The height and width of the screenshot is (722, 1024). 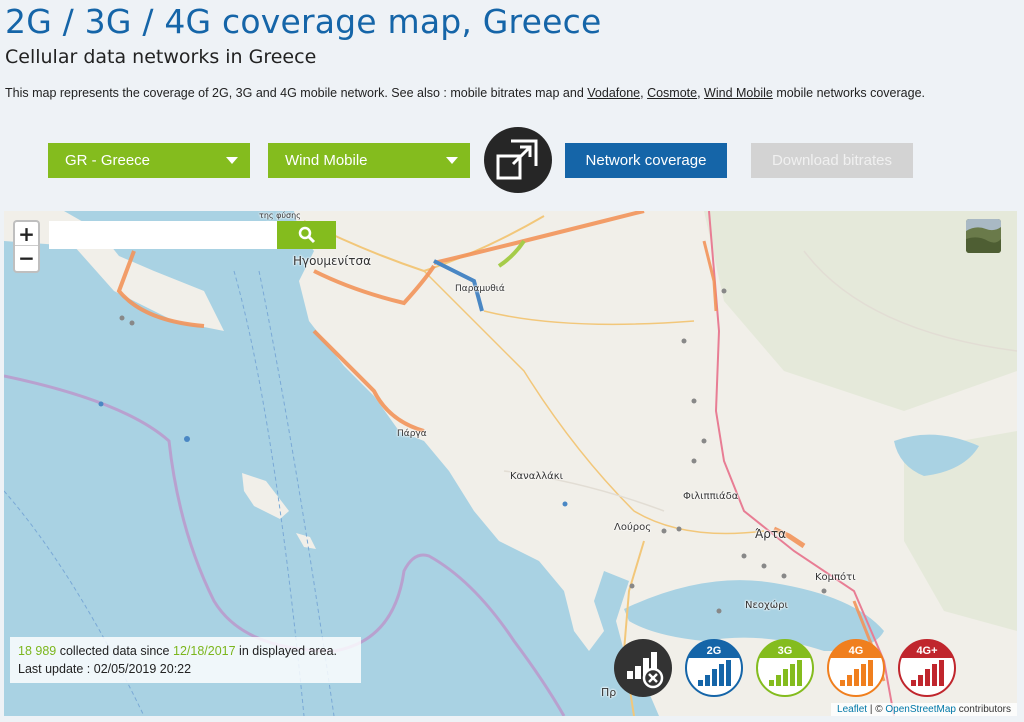 I want to click on download-bitrates-button: Download bitrates, so click(x=832, y=160).